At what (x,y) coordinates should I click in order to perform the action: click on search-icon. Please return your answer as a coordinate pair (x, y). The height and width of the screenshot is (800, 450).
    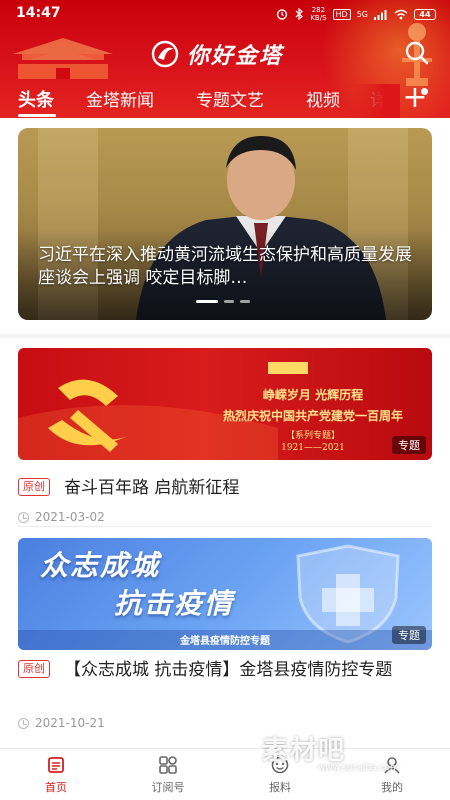
    Looking at the image, I should click on (417, 53).